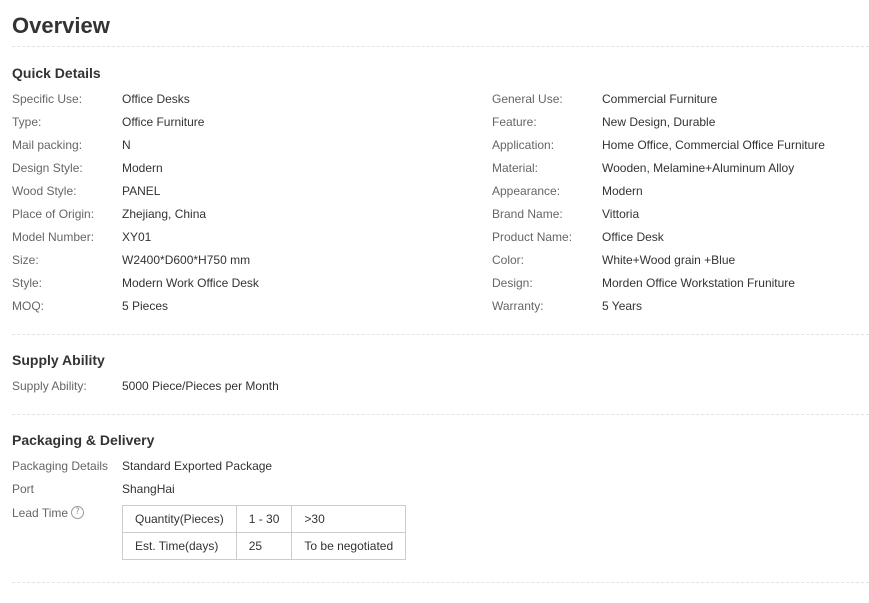  Describe the element at coordinates (526, 191) in the screenshot. I see `detail-label: Appearance:` at that location.